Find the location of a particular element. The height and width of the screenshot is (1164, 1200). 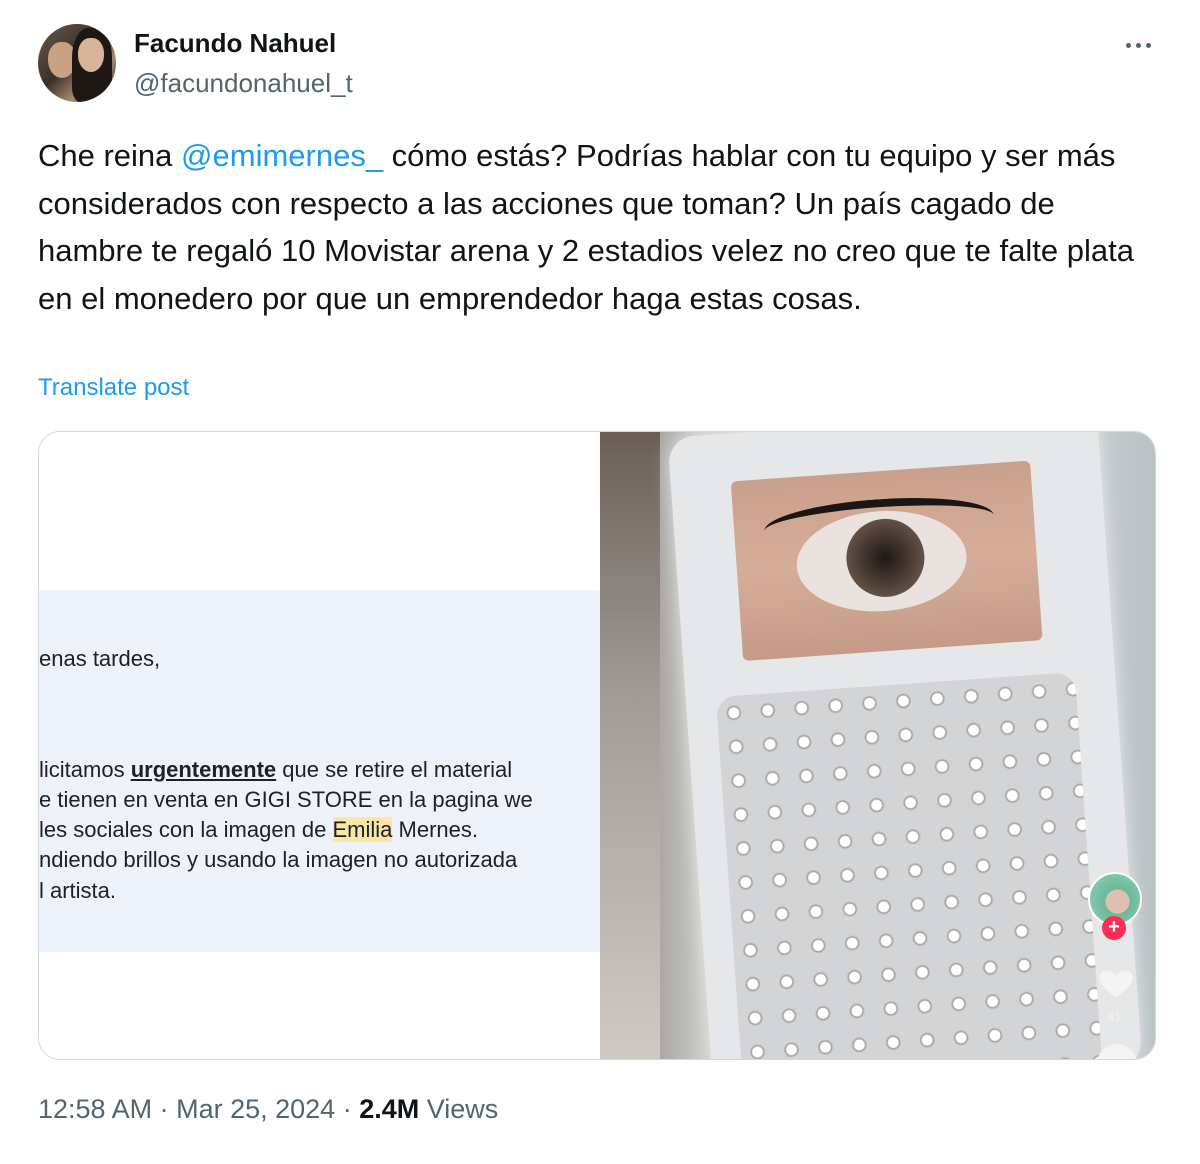

post-meta: 12:58 AM · Mar 25, 2024 · 2.4M Views is located at coordinates (268, 1109).